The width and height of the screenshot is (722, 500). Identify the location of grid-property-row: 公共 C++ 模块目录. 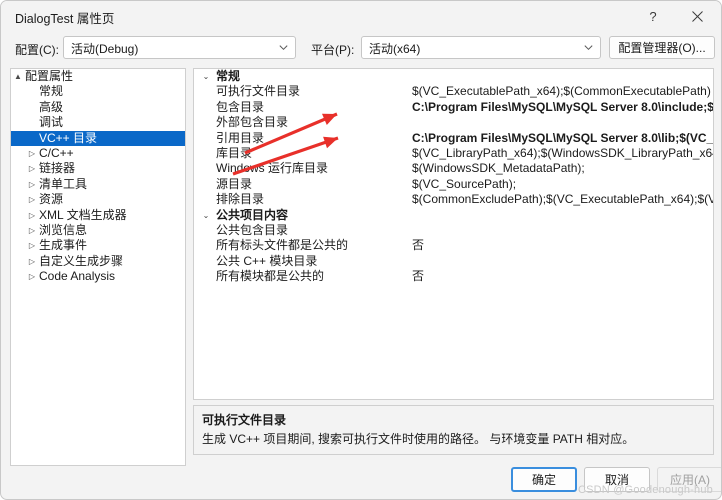
(453, 261).